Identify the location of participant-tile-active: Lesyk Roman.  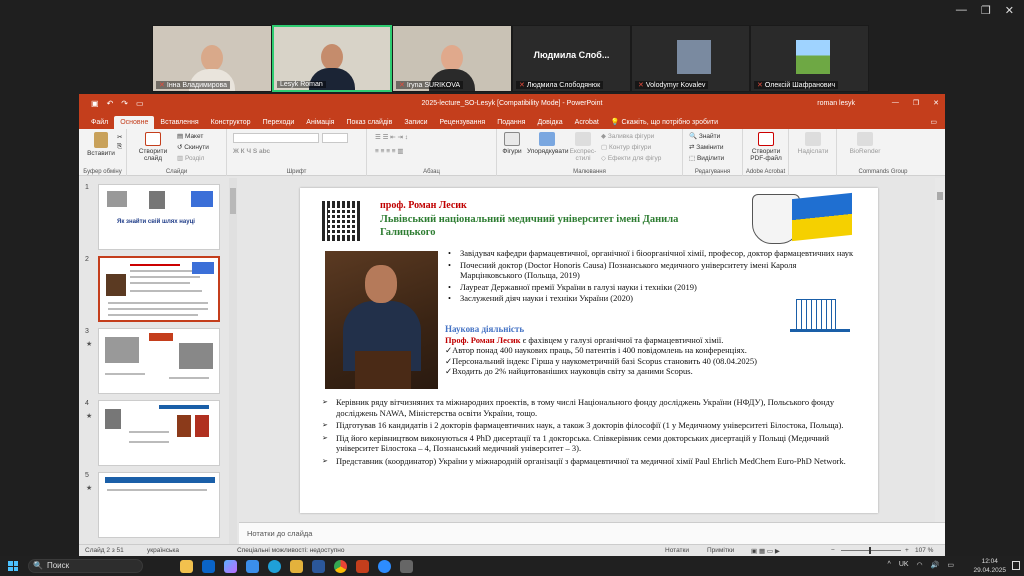
(332, 58).